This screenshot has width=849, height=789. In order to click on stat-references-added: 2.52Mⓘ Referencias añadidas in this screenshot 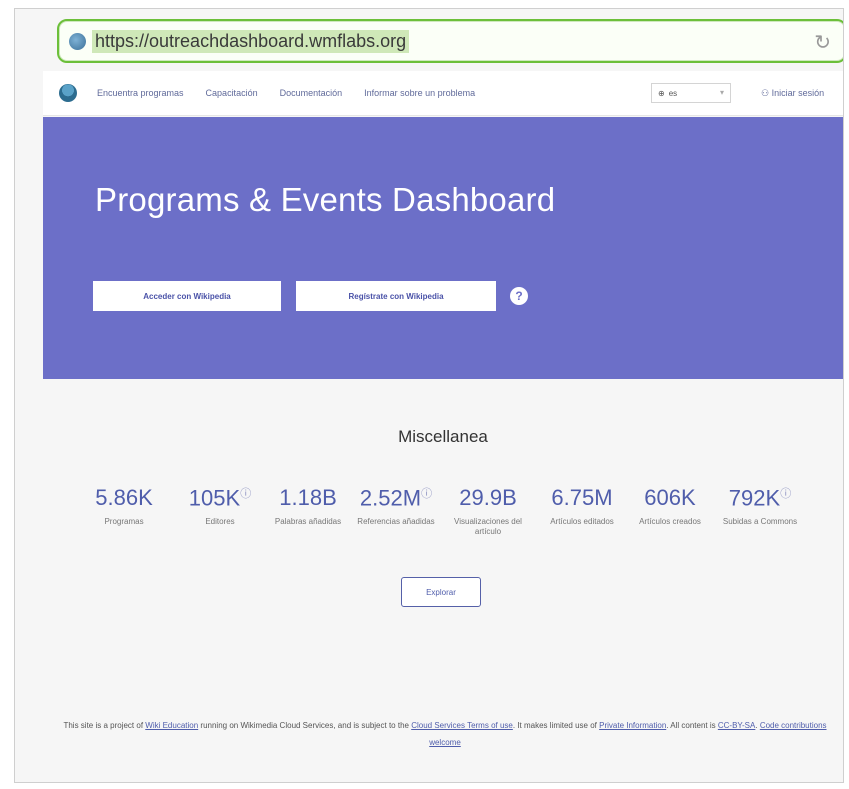, I will do `click(396, 506)`.